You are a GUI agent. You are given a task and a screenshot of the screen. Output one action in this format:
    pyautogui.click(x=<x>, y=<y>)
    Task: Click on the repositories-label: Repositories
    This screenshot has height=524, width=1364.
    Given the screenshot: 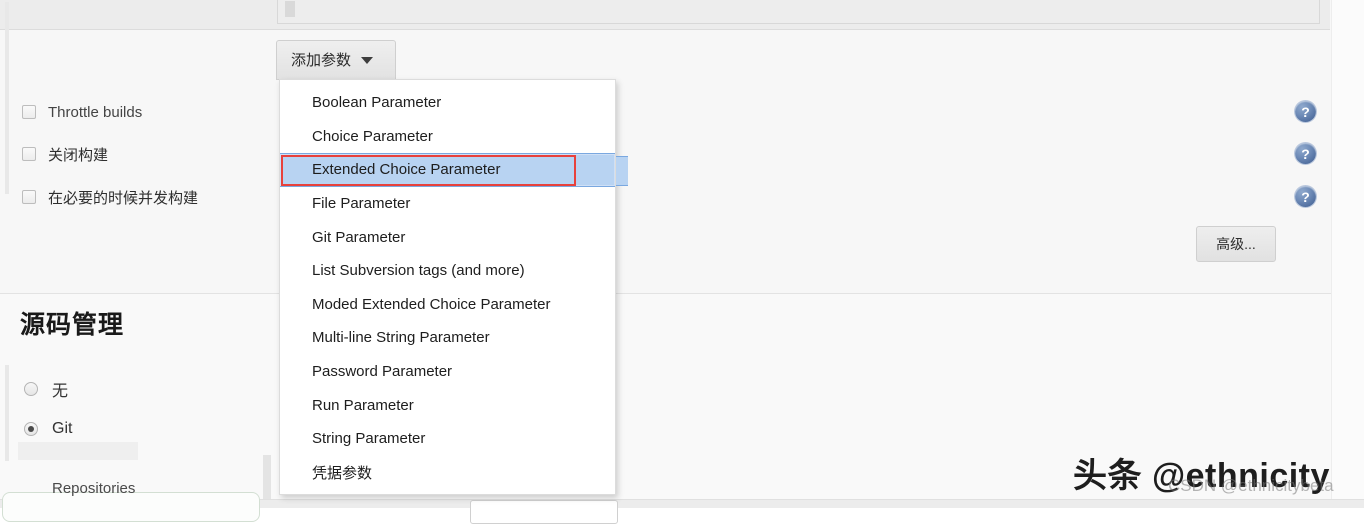 What is the action you would take?
    pyautogui.click(x=94, y=488)
    